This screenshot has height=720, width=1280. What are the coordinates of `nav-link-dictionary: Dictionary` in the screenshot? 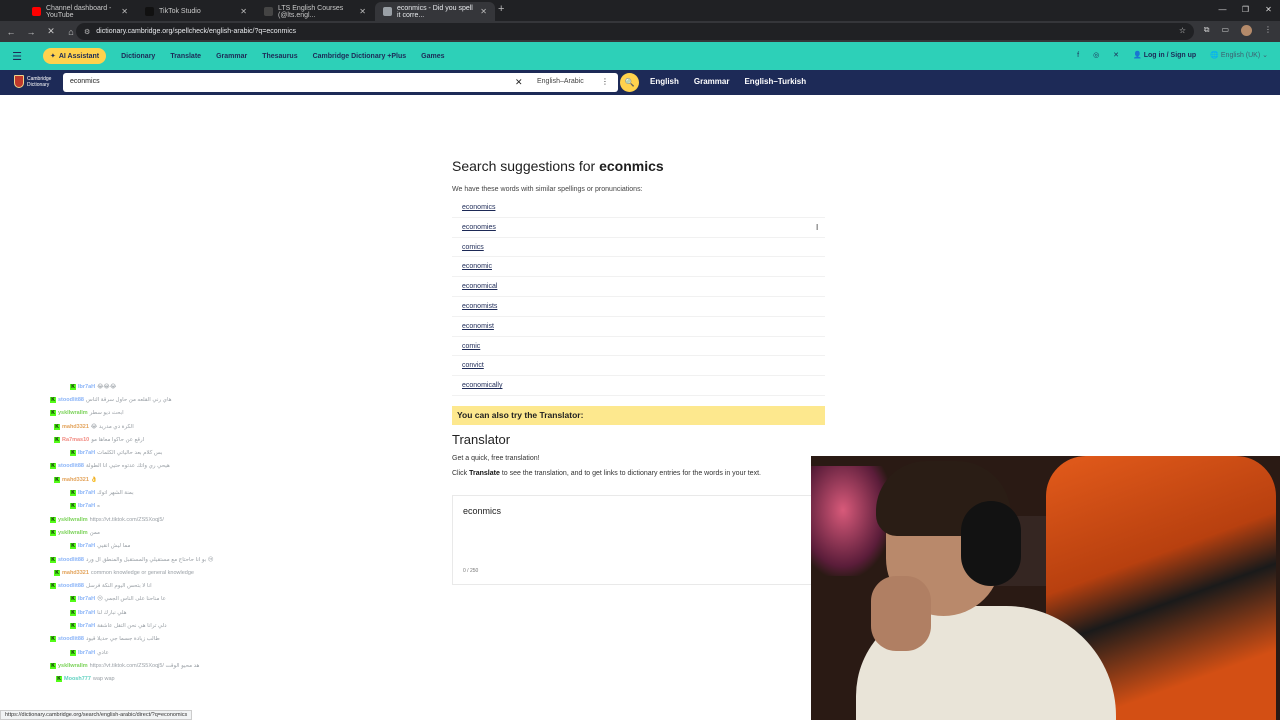 It's located at (138, 56).